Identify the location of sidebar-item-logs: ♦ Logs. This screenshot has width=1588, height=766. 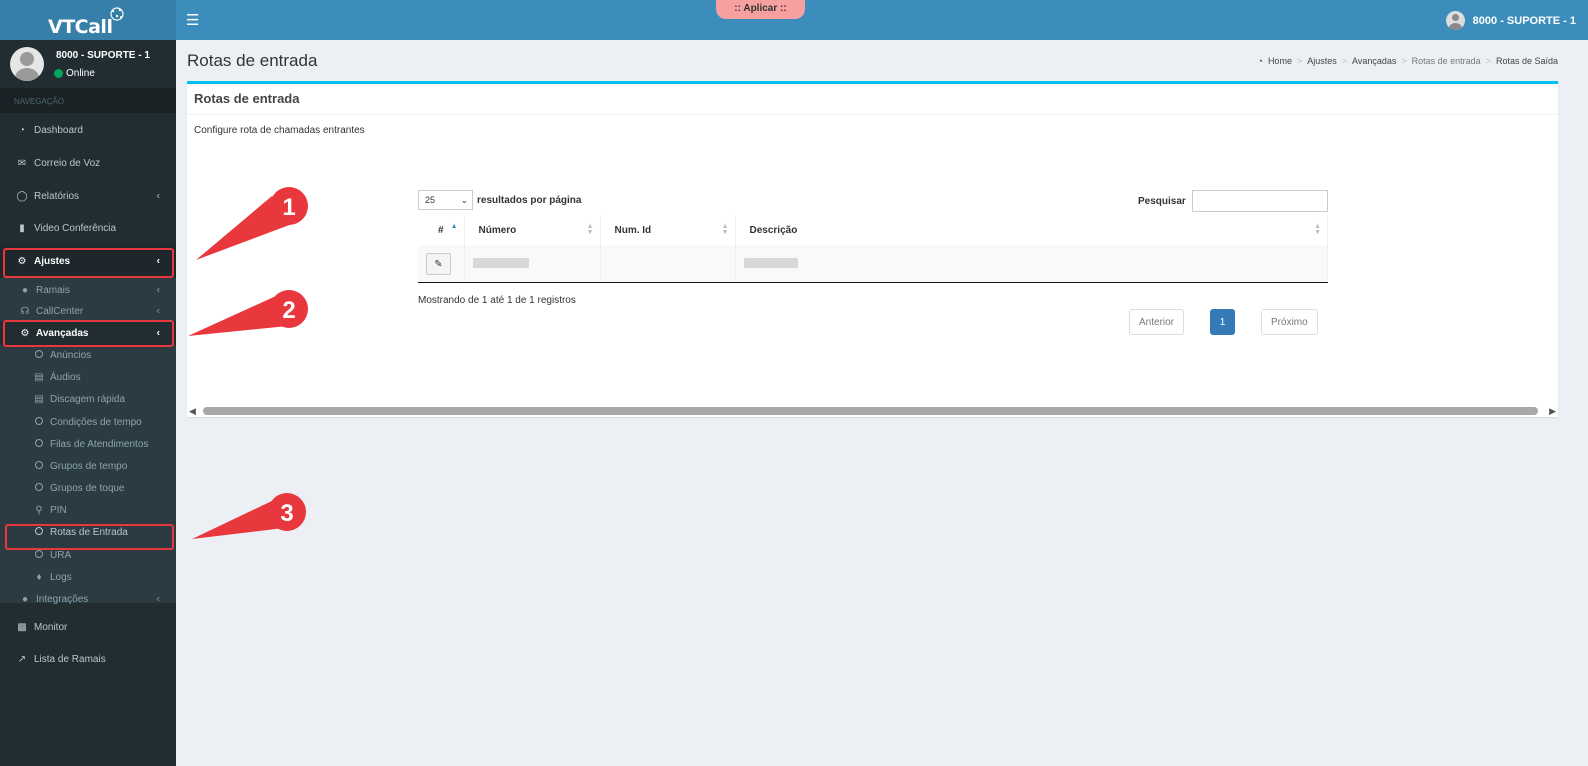
(88, 577).